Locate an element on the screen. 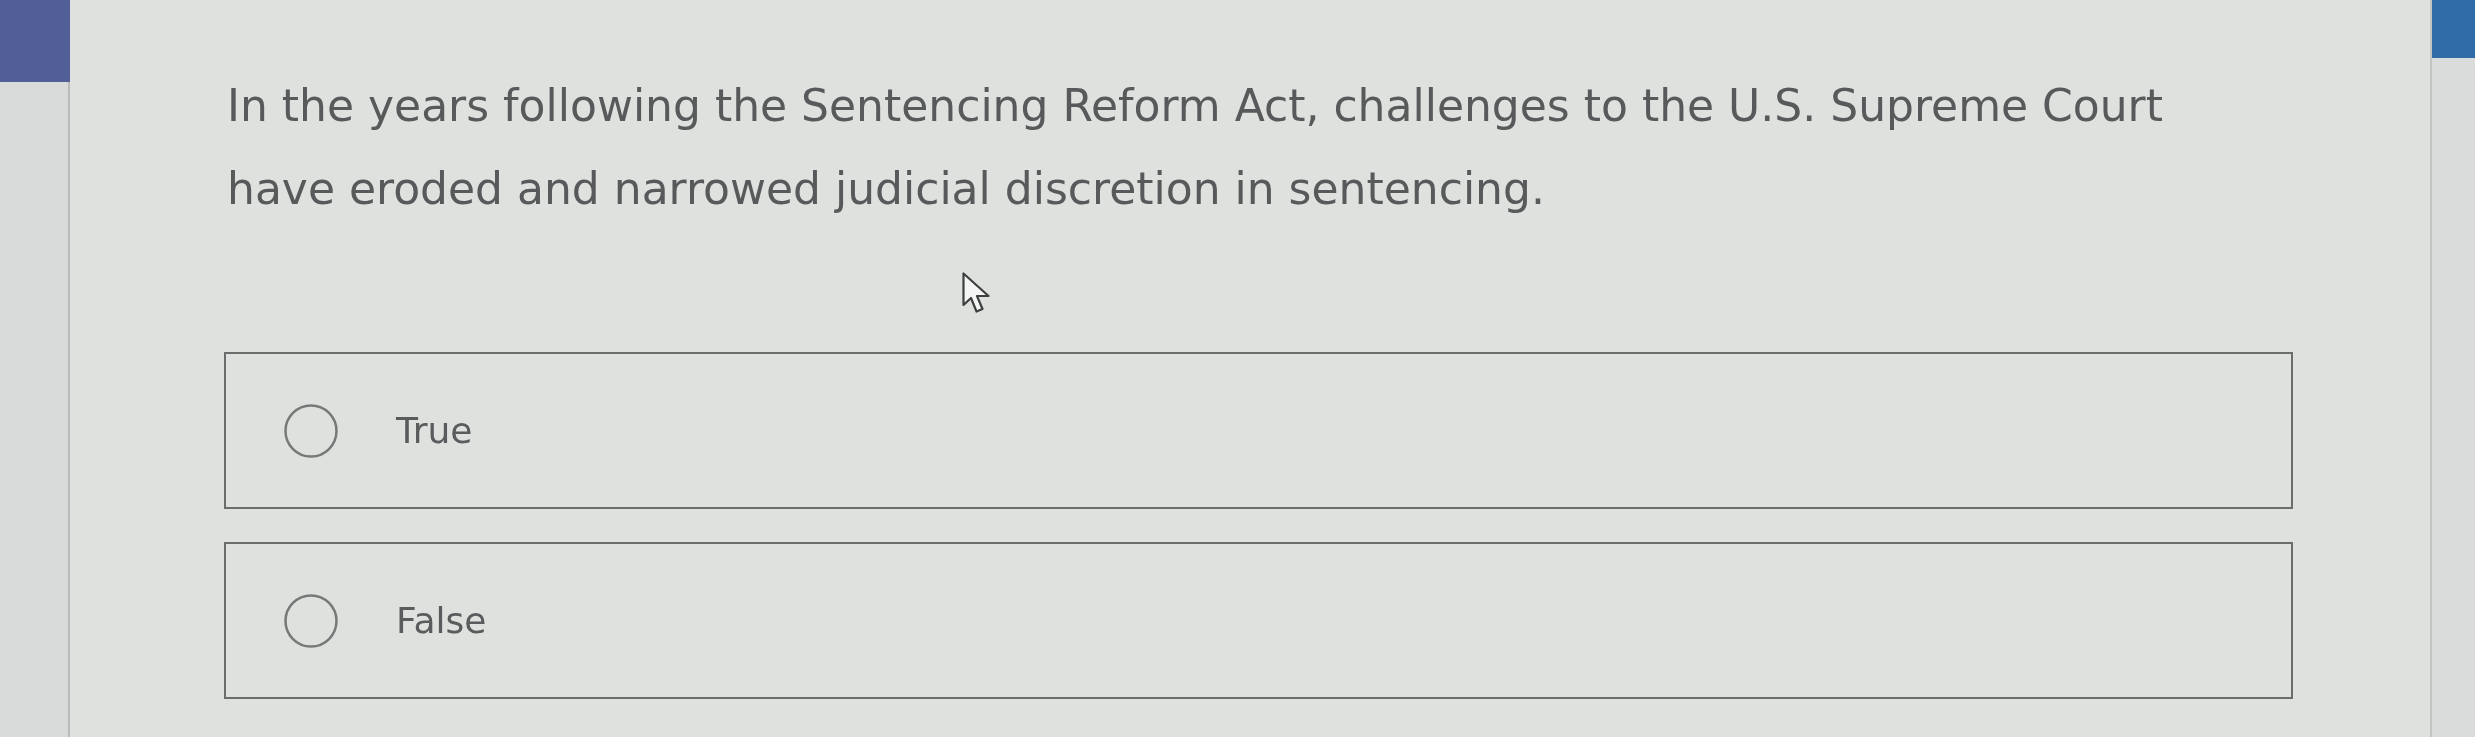  cursor-icon is located at coordinates (976, 293).